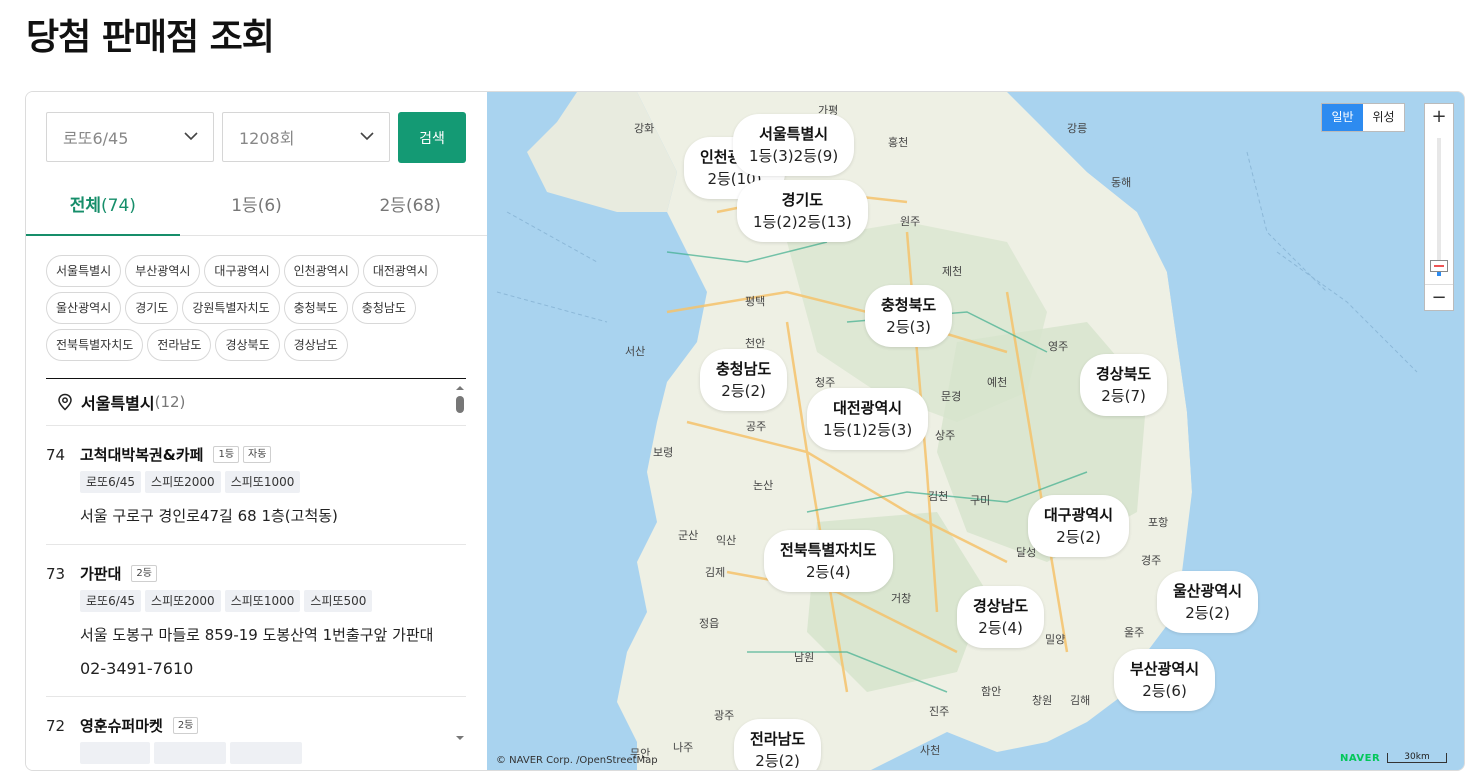 The image size is (1477, 783). I want to click on store-number: 74, so click(56, 455).